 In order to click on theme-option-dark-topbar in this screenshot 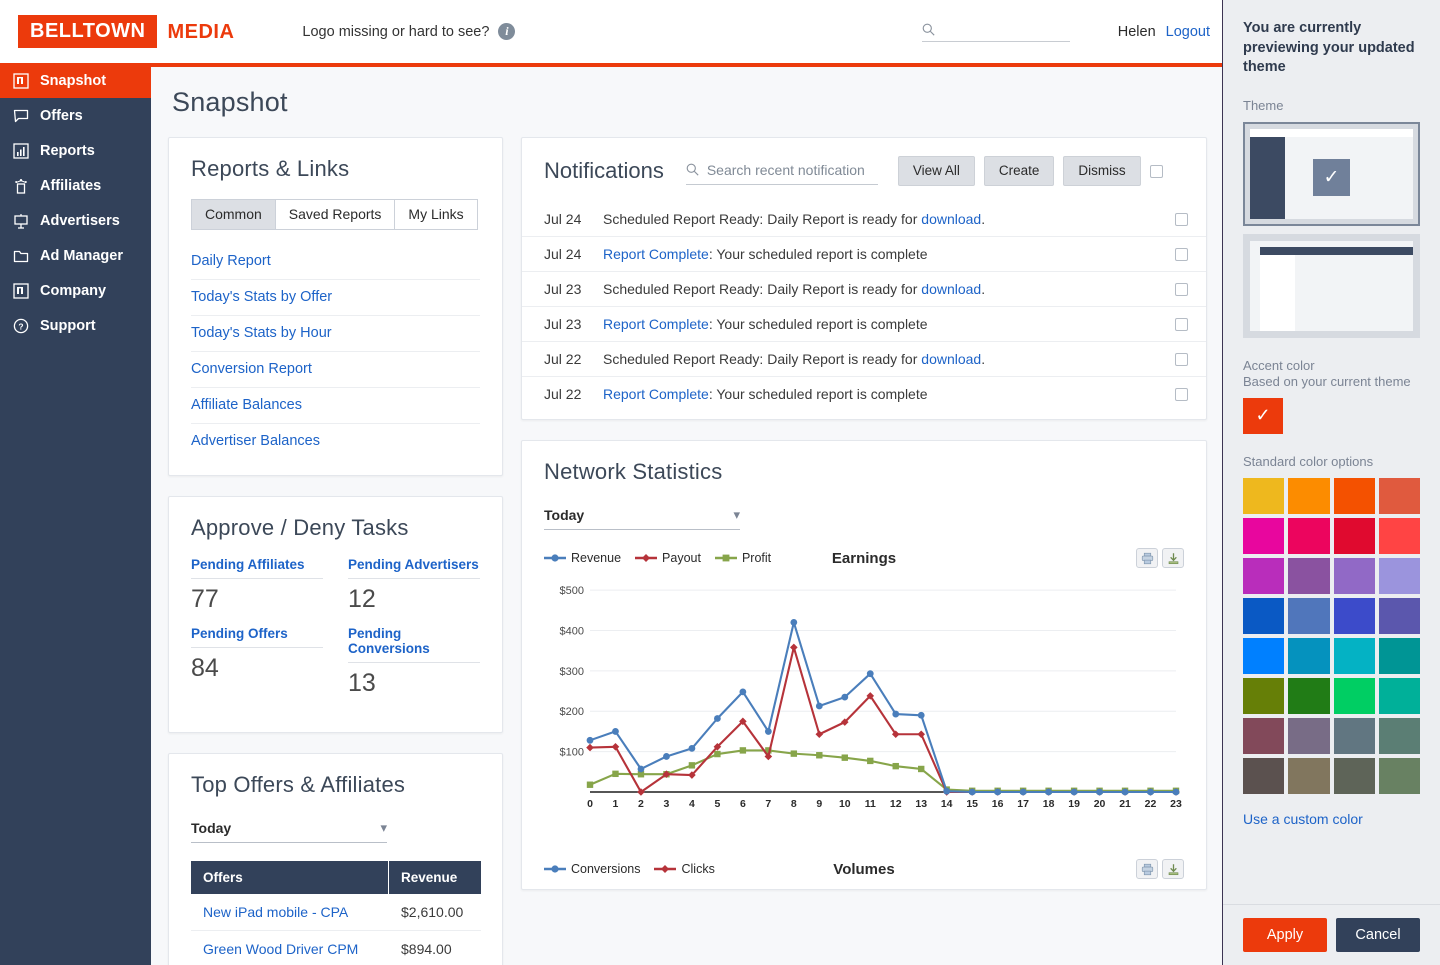, I will do `click(1331, 285)`.